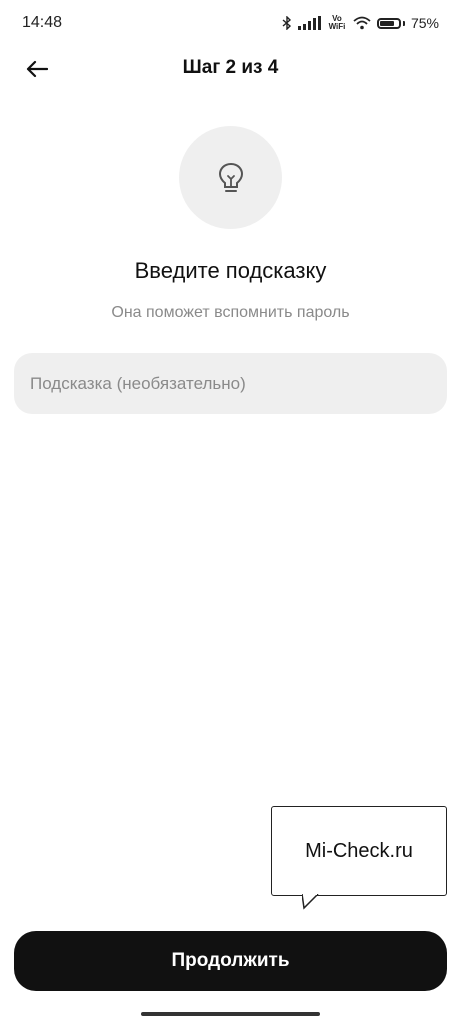 The image size is (461, 1024). I want to click on hint-heading: Введите подсказку, so click(230, 270).